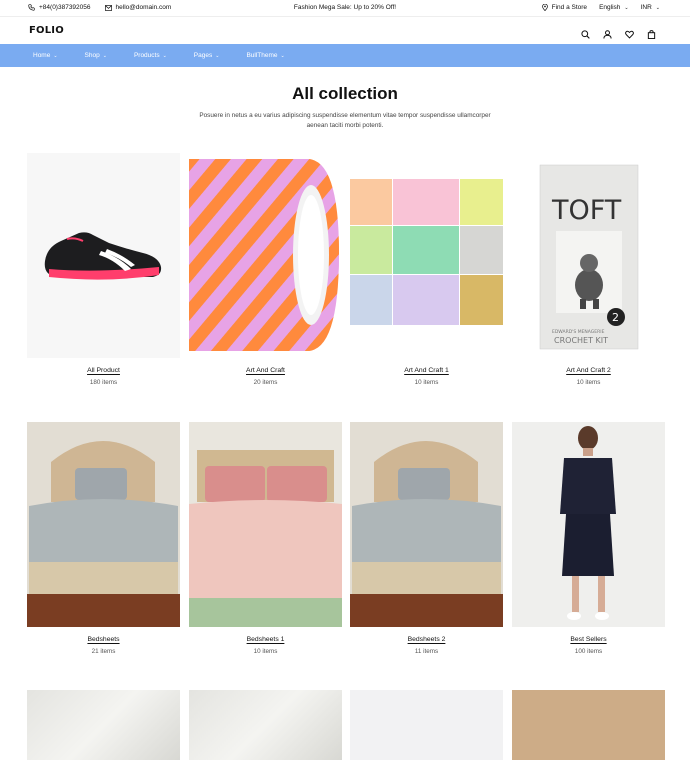 This screenshot has height=760, width=690. I want to click on collection-card: Best Sellers 100 items, so click(588, 538).